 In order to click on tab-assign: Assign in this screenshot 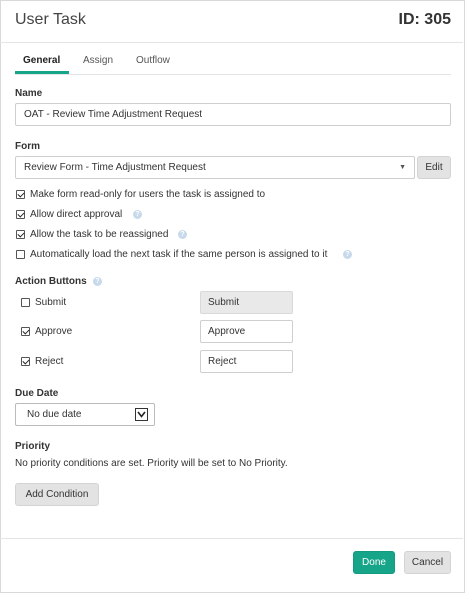, I will do `click(98, 60)`.